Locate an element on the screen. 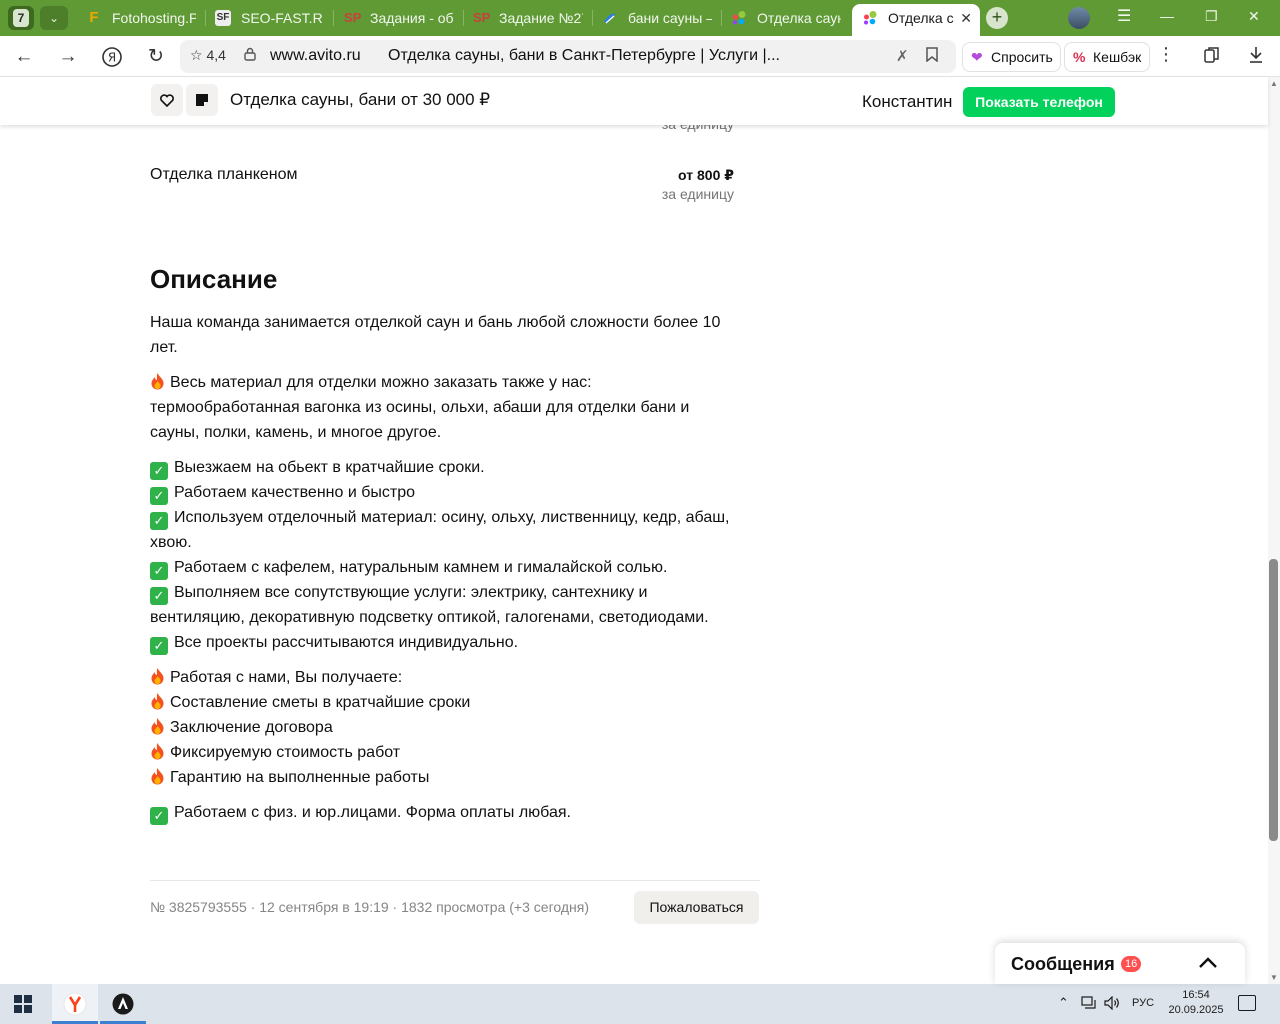  volume-icon is located at coordinates (1112, 1004).